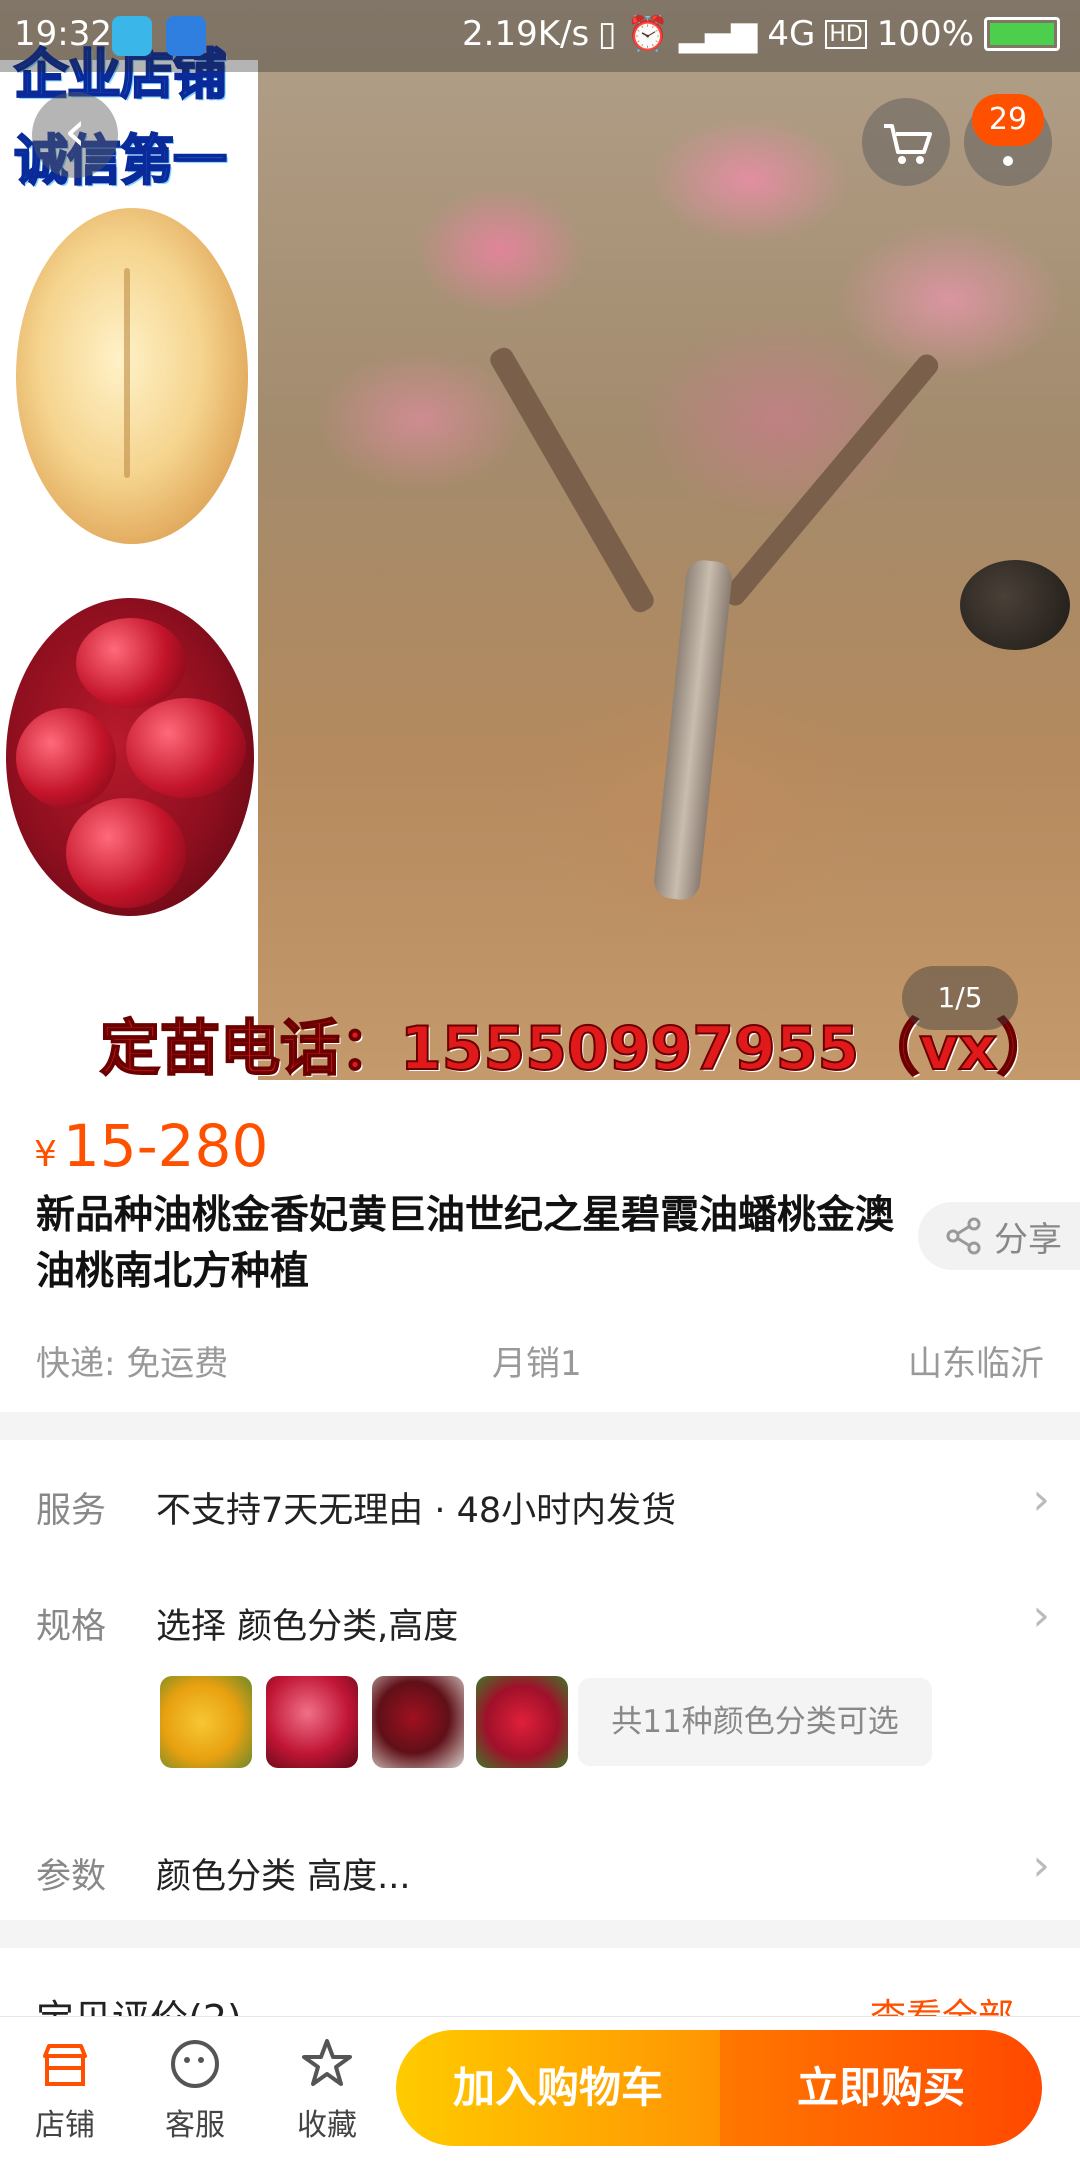 The height and width of the screenshot is (2161, 1080). Describe the element at coordinates (132, 376) in the screenshot. I see `peach-photo` at that location.